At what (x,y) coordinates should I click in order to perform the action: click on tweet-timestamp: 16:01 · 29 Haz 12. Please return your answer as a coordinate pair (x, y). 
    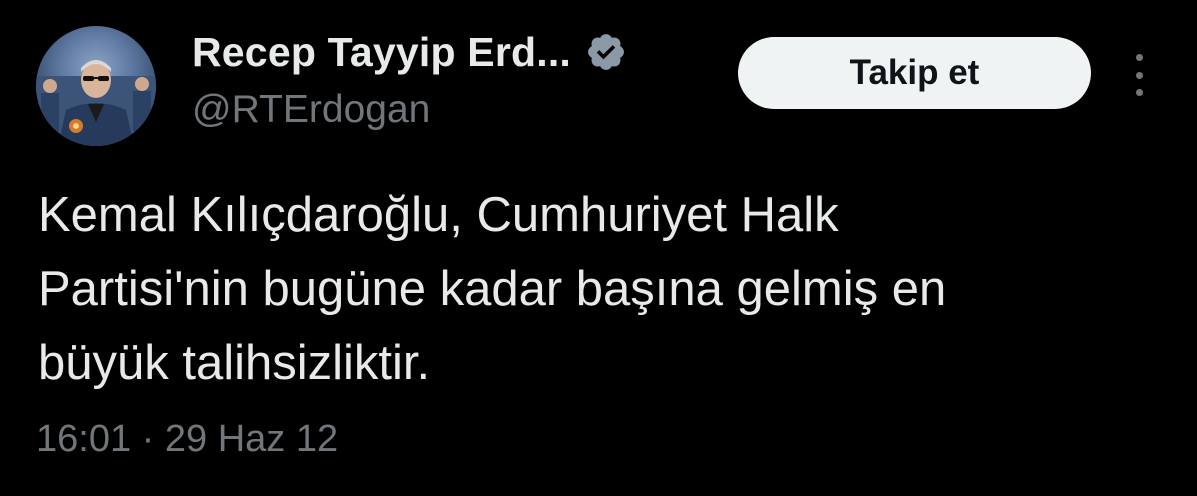
    Looking at the image, I should click on (187, 439).